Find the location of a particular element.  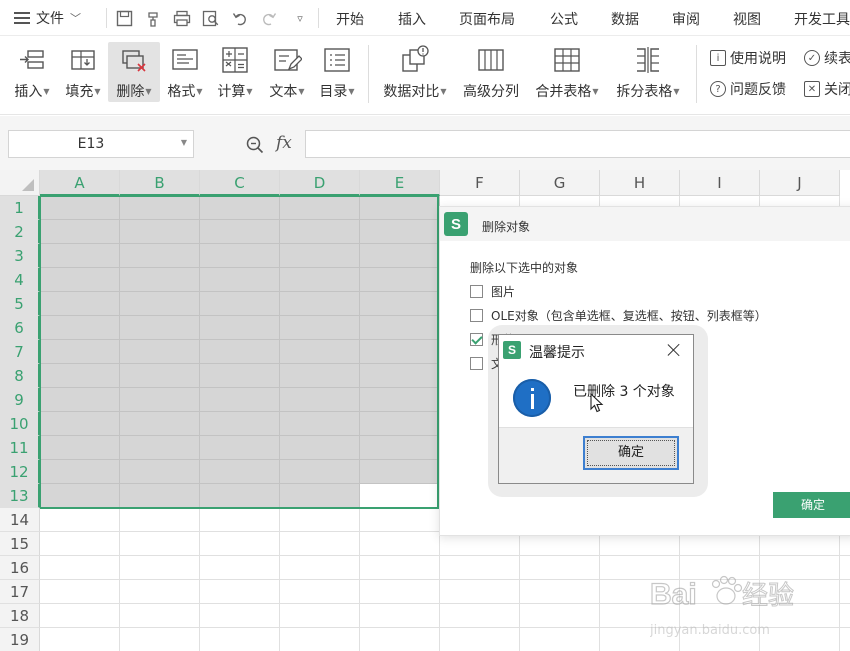

option-ole: OLE对象（包含单选框、复选框、按钮、列表框等） is located at coordinates (618, 315).